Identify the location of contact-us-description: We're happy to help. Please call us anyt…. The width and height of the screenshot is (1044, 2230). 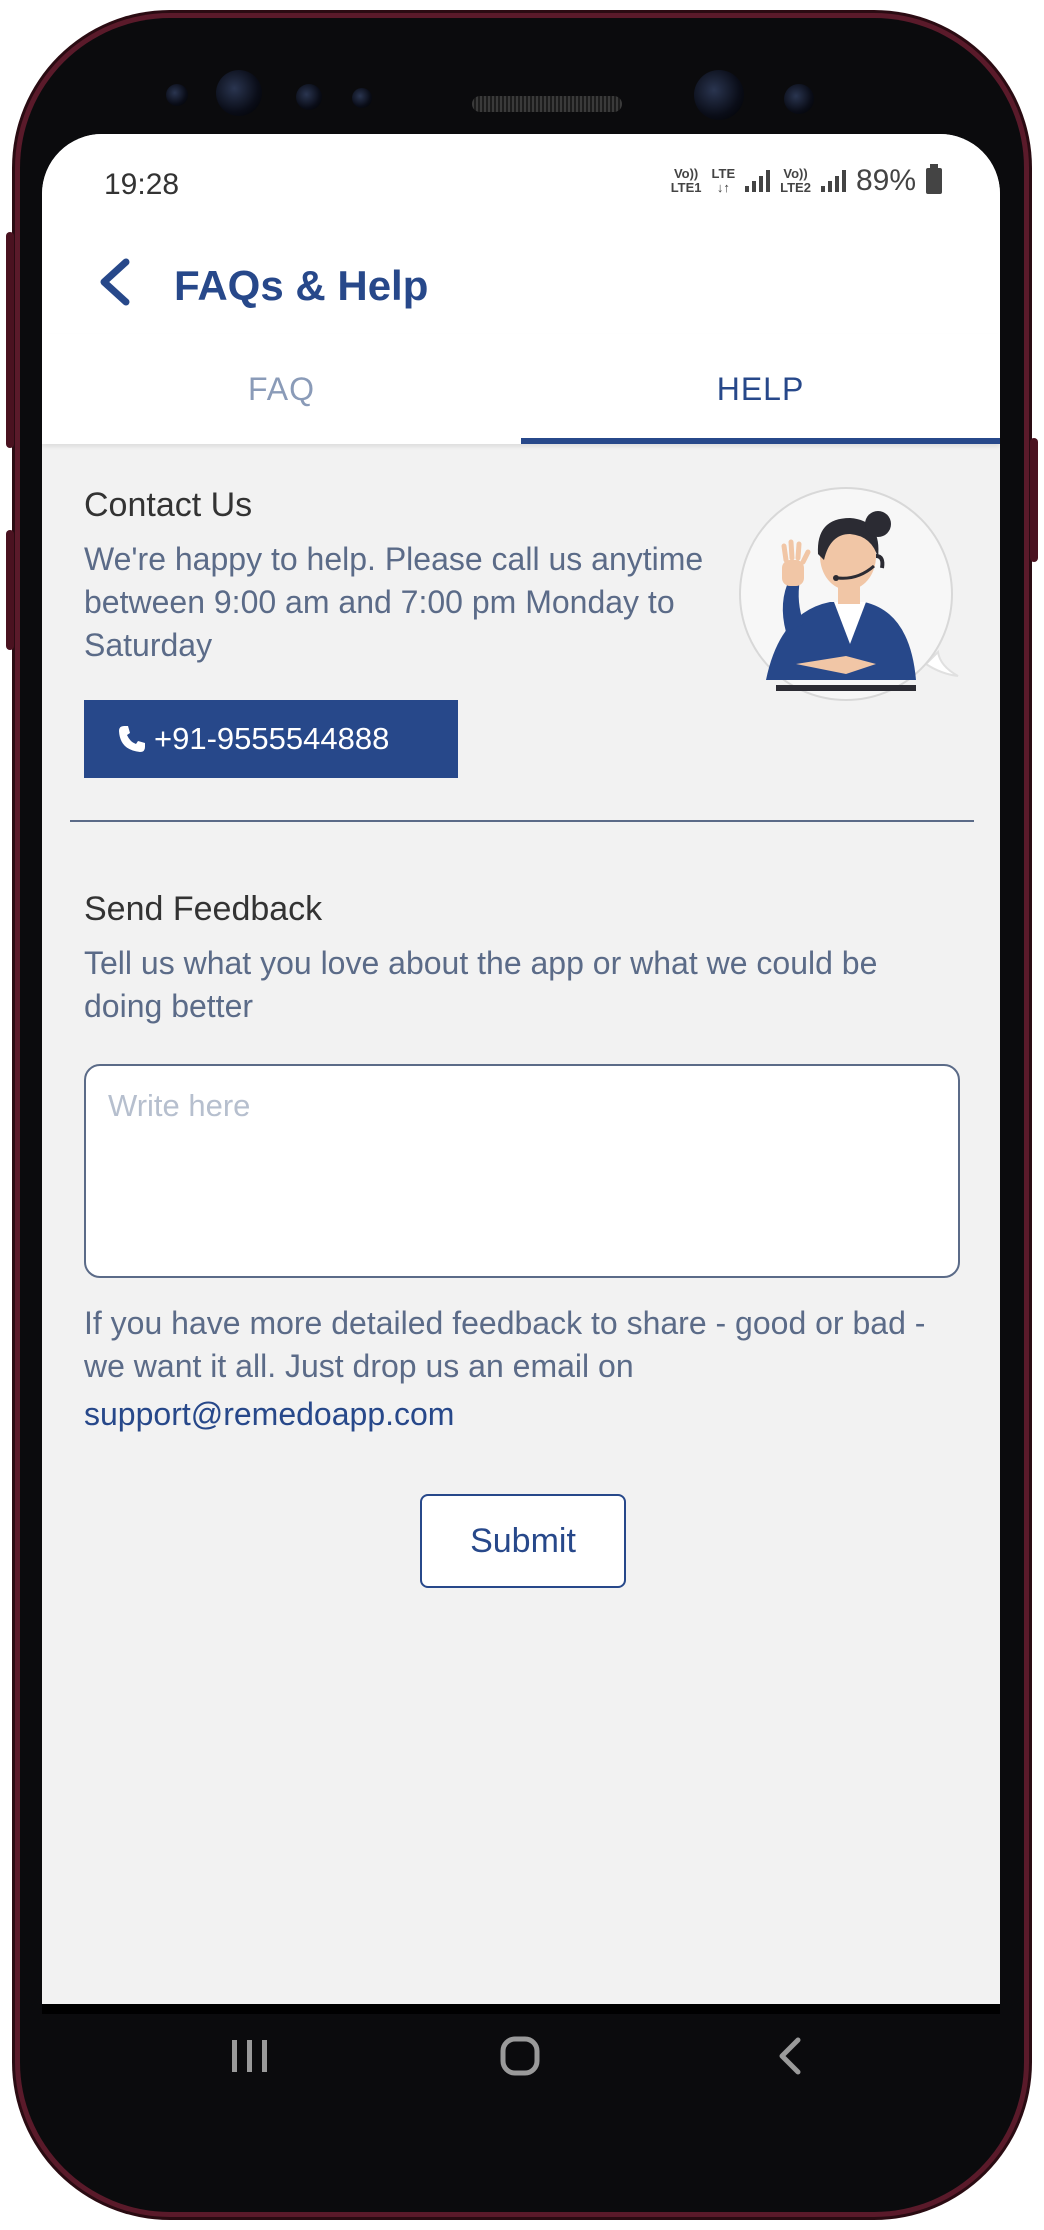
(394, 602).